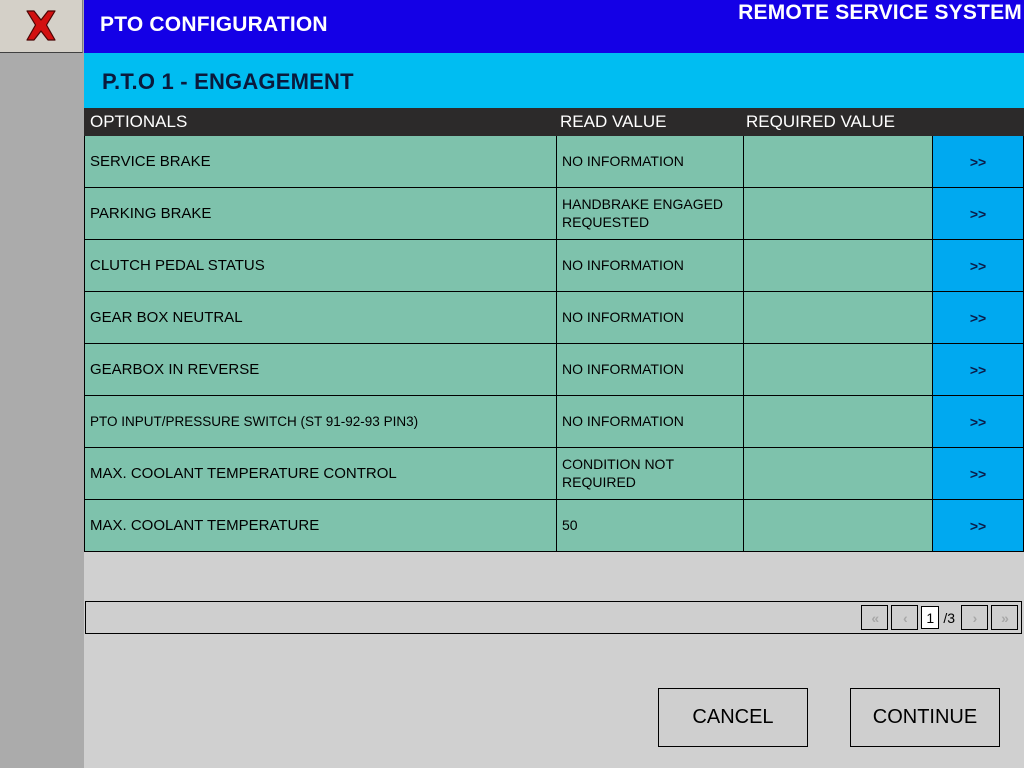 This screenshot has height=768, width=1024. What do you see at coordinates (554, 26) in the screenshot?
I see `title-bar: PTO CONFIGURATION REMOTE SERVICE SYSTEM` at bounding box center [554, 26].